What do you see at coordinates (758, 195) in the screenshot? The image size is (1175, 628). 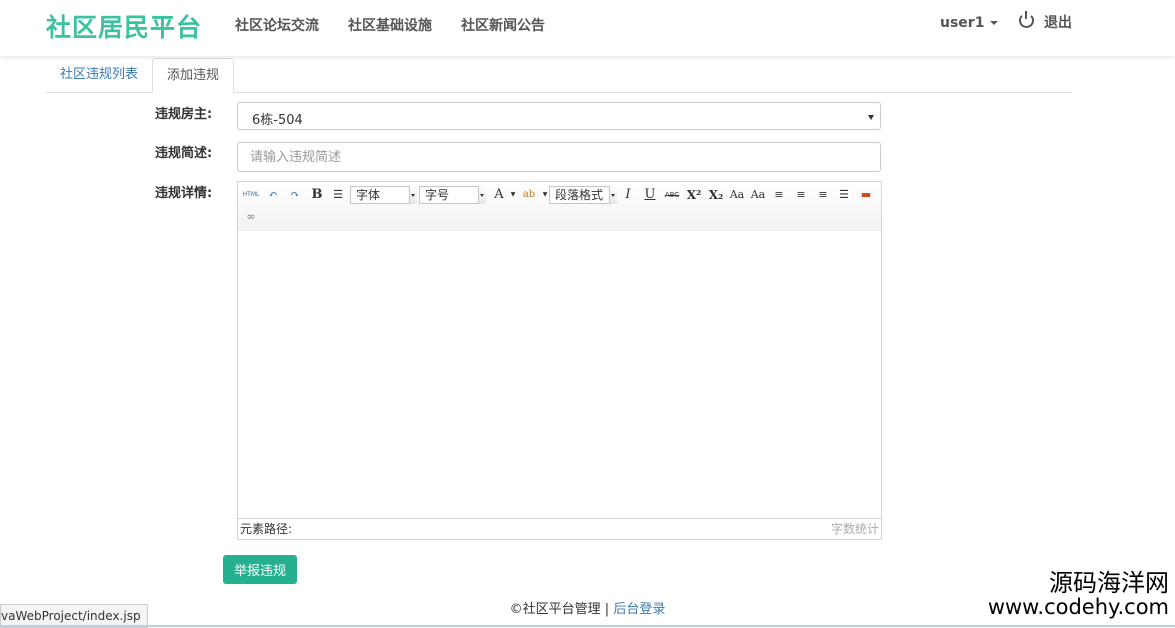 I see `auto-format-icon: Aa` at bounding box center [758, 195].